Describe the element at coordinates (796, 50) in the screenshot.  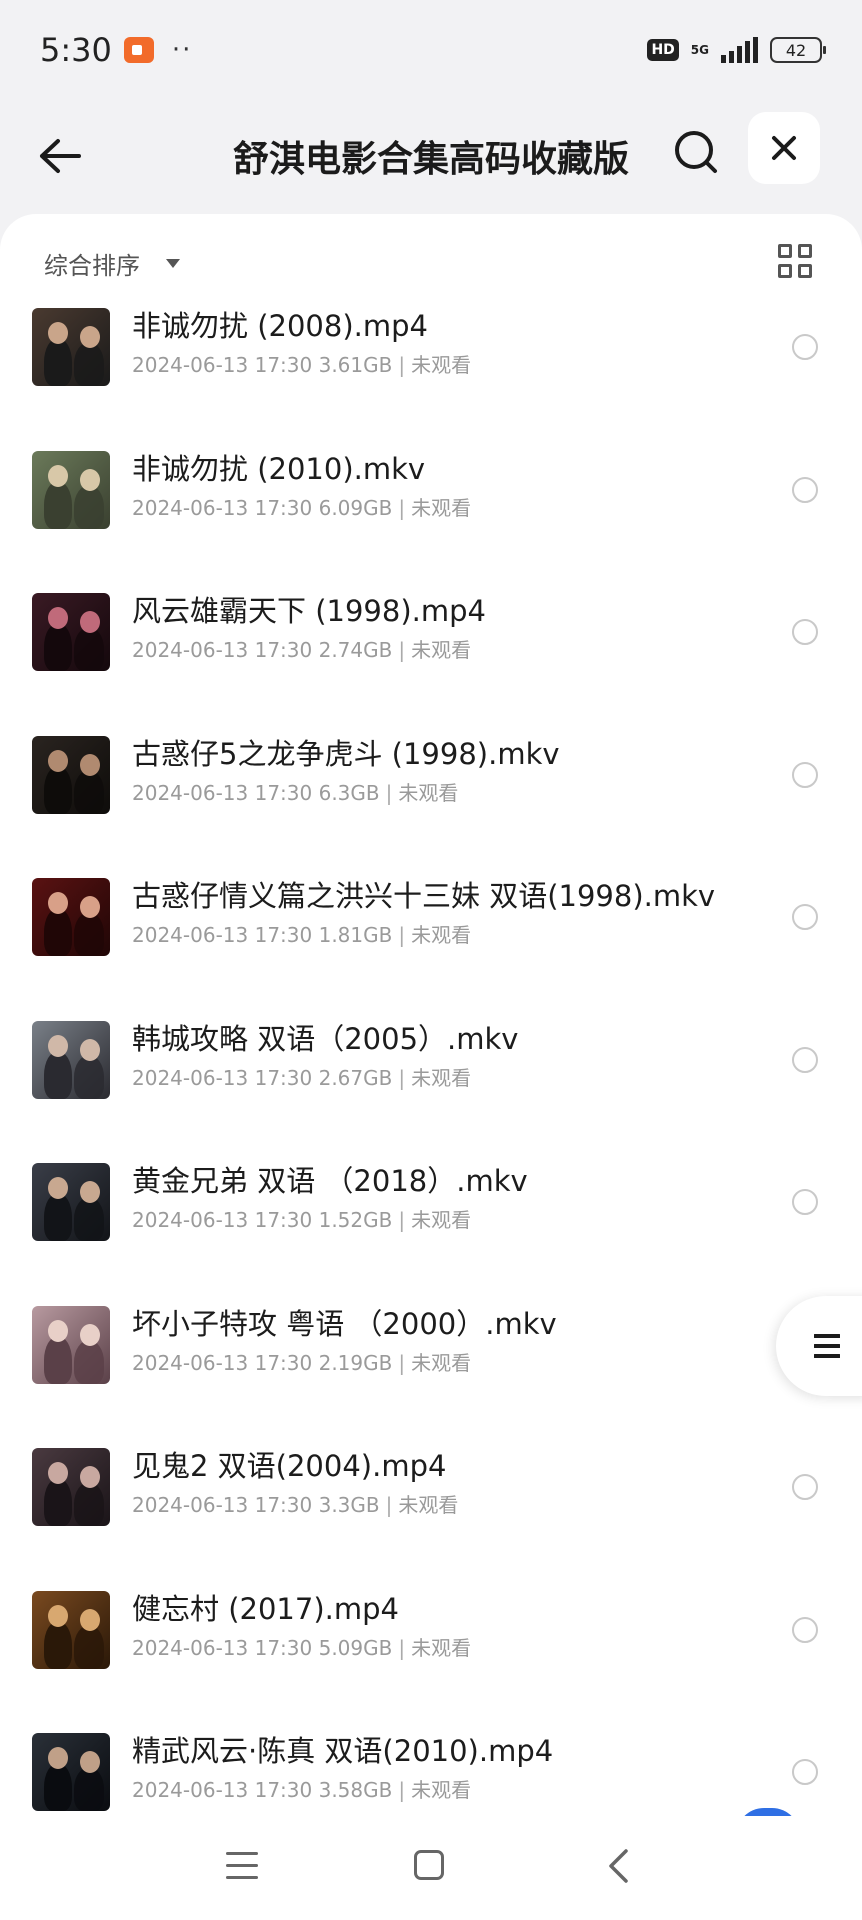
I see `battery-level: 42` at that location.